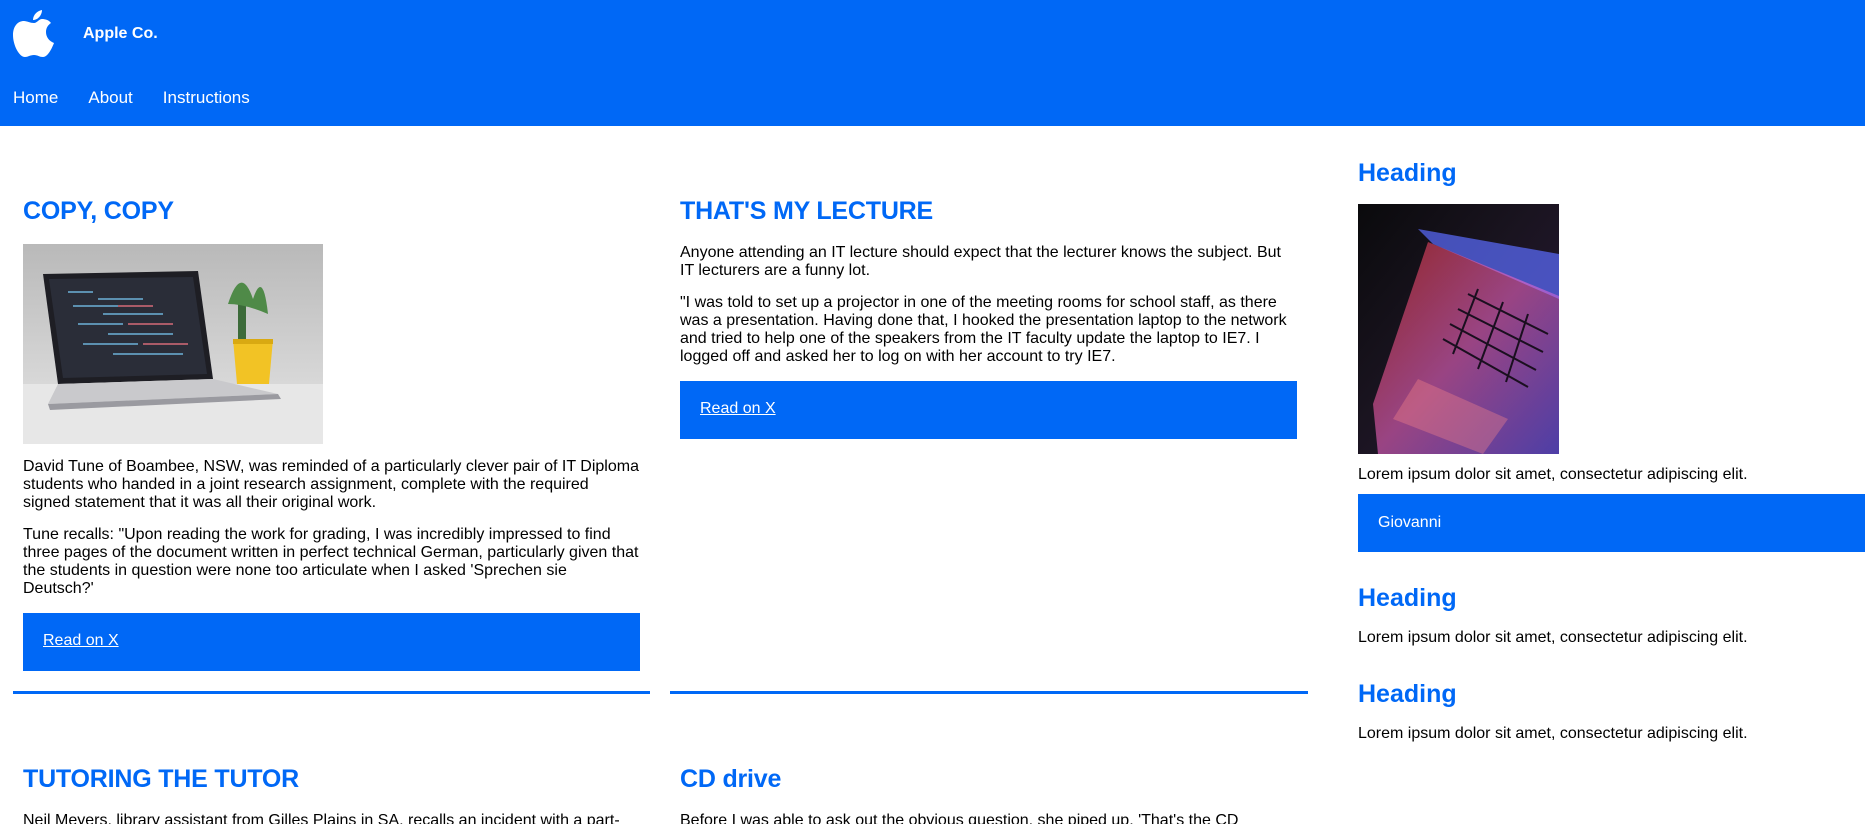  Describe the element at coordinates (120, 34) in the screenshot. I see `brand-name: Apple Co.` at that location.